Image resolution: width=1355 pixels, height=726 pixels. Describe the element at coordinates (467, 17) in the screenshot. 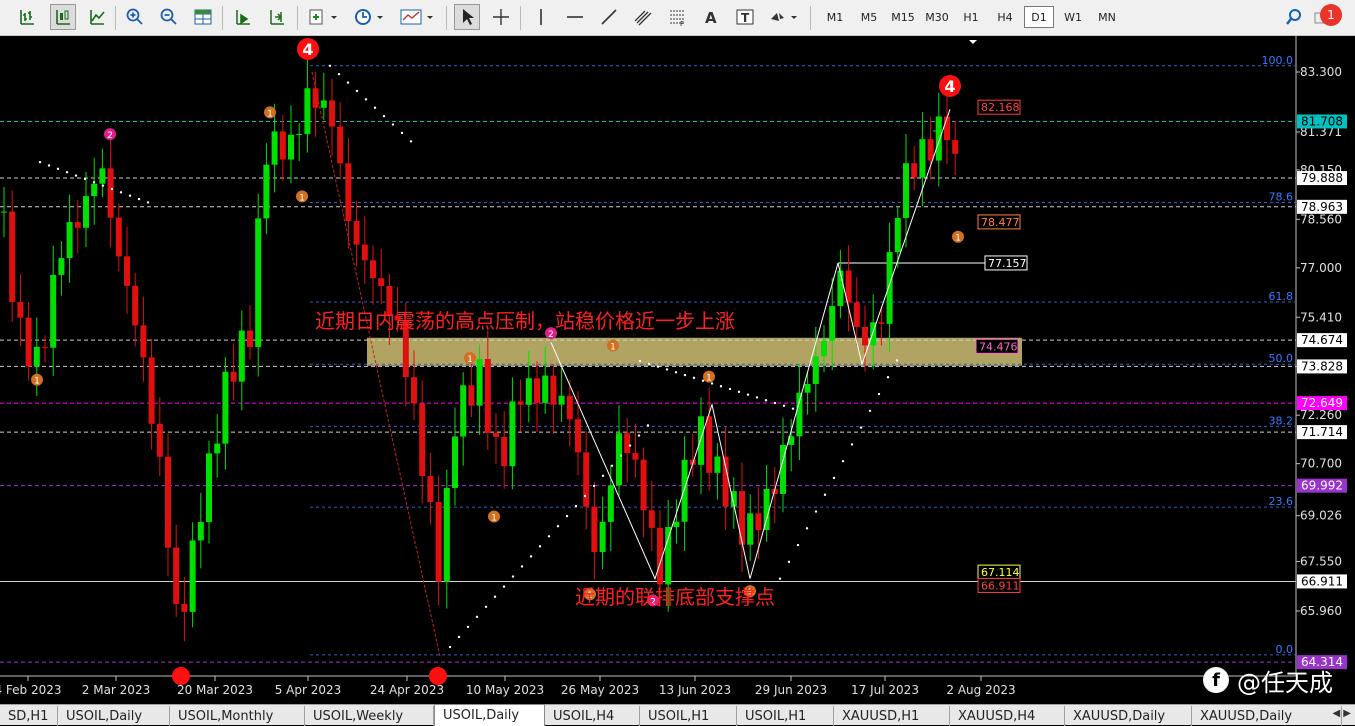

I see `cursor-icon` at that location.